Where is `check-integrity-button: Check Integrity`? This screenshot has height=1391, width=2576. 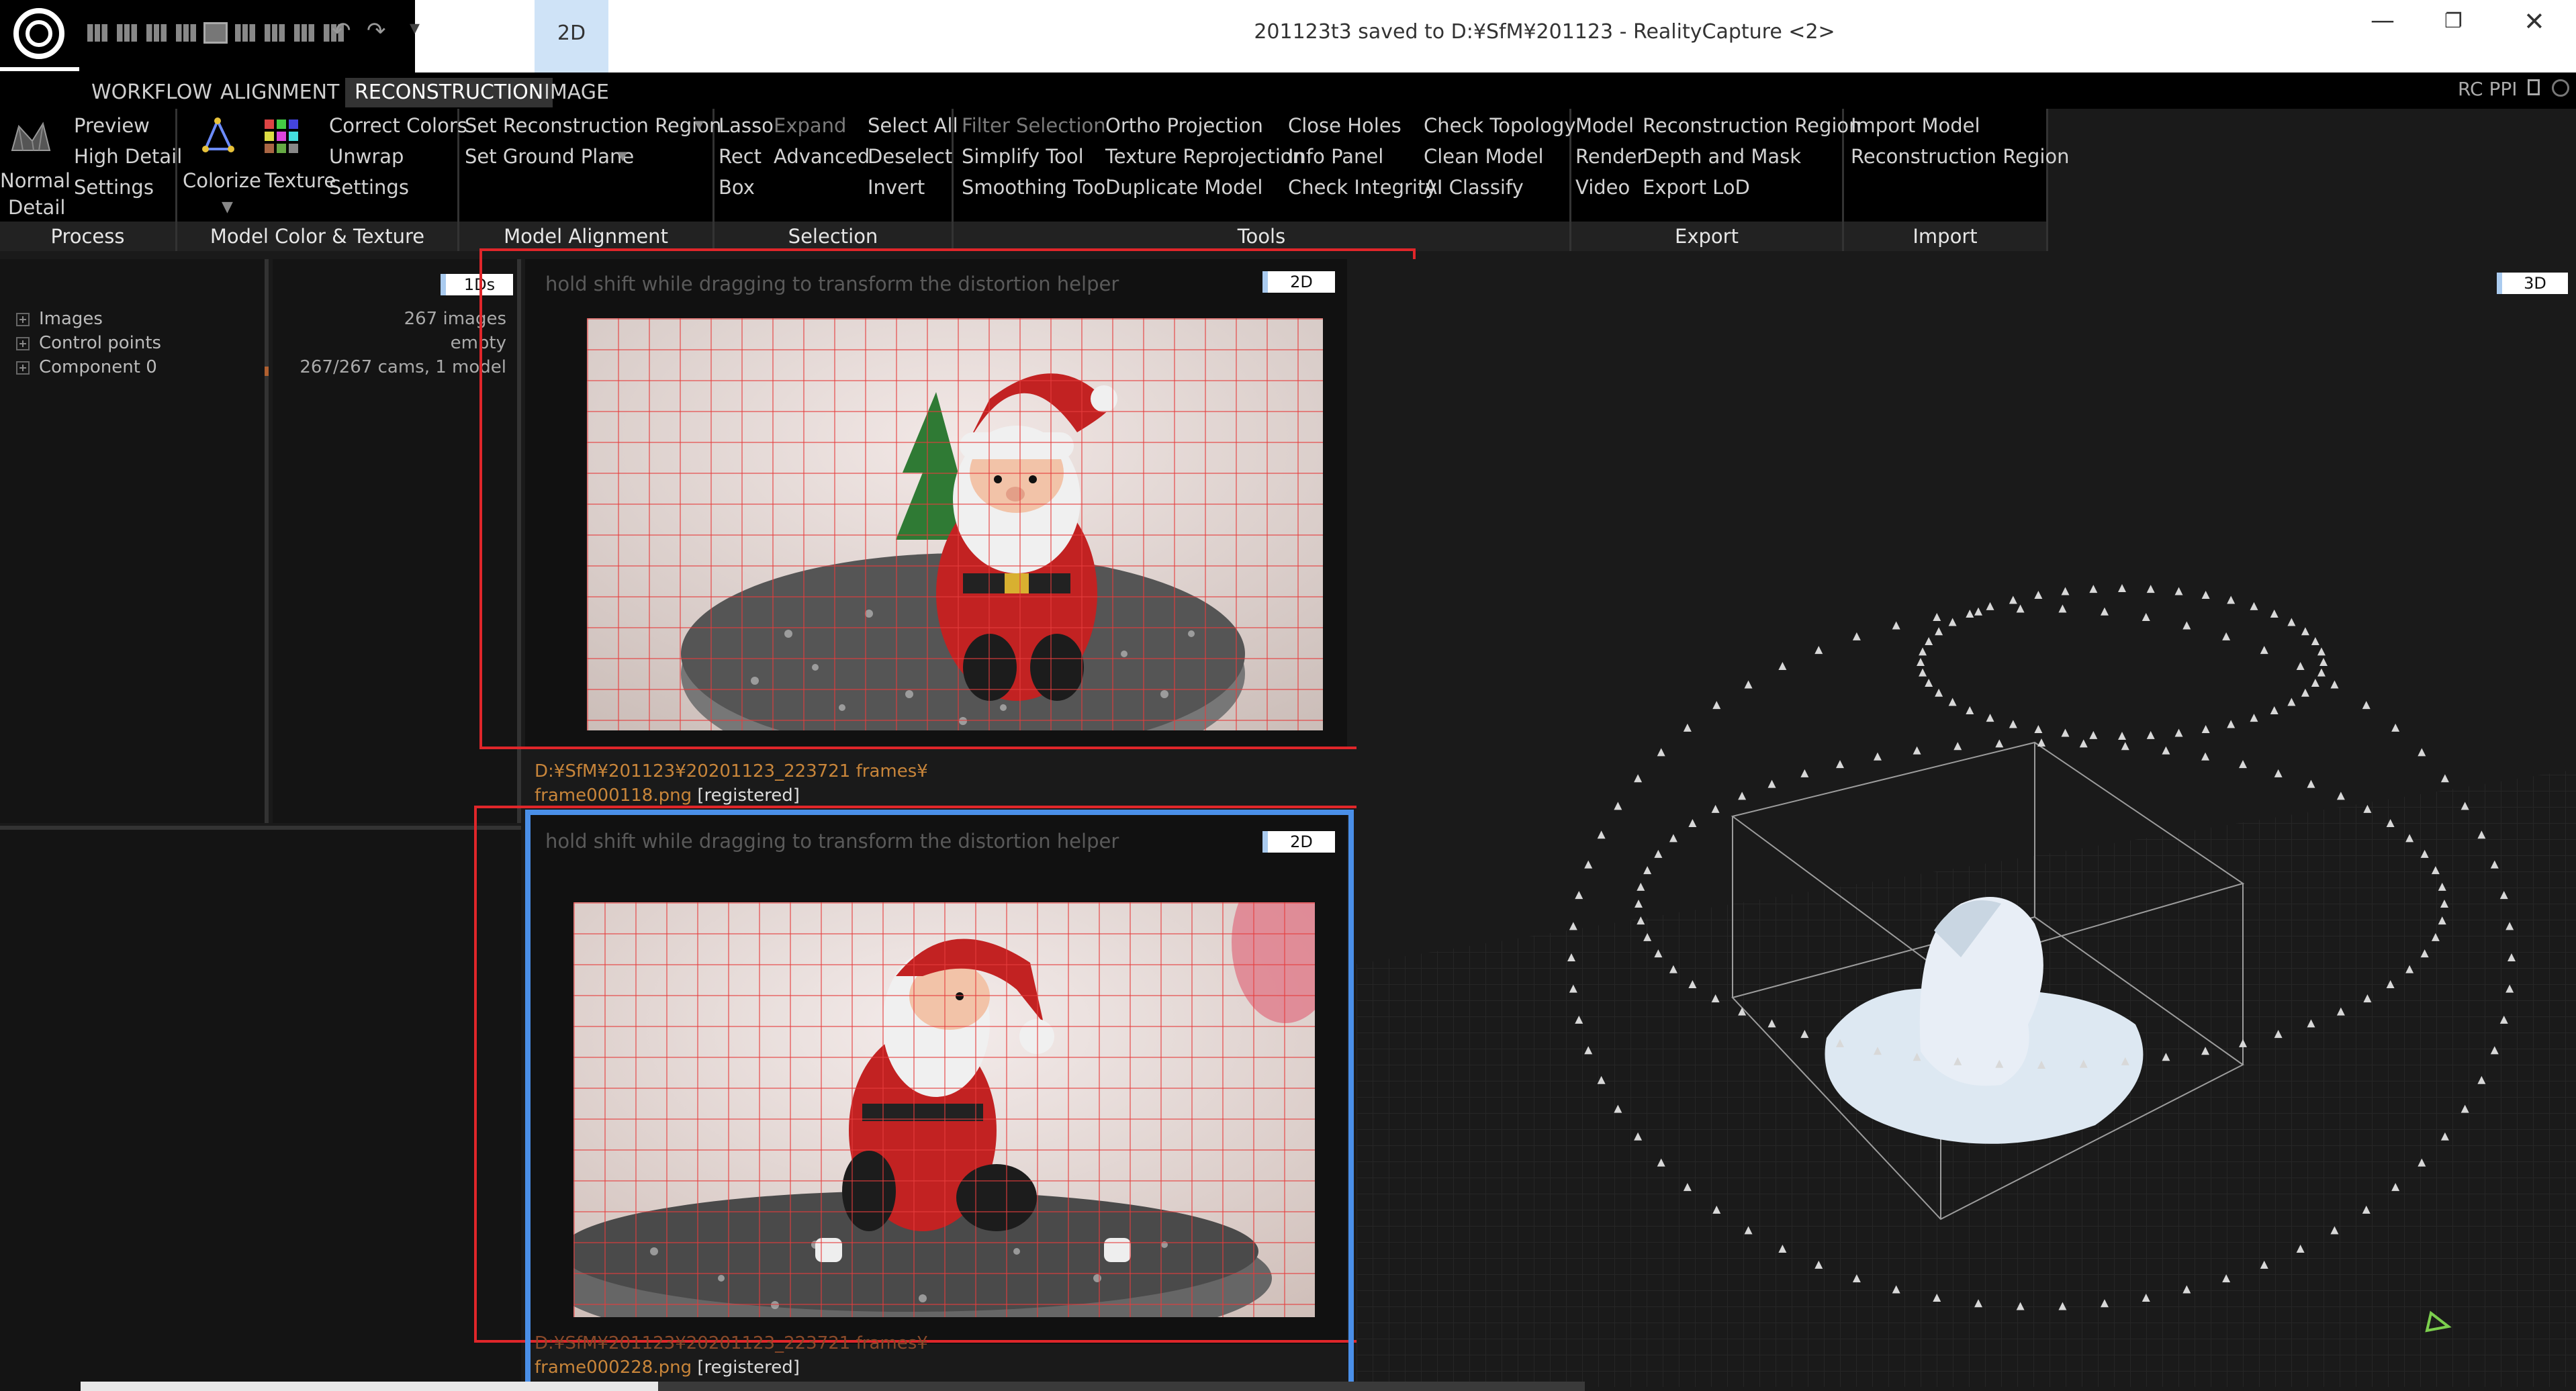
check-integrity-button: Check Integrity is located at coordinates (1362, 188).